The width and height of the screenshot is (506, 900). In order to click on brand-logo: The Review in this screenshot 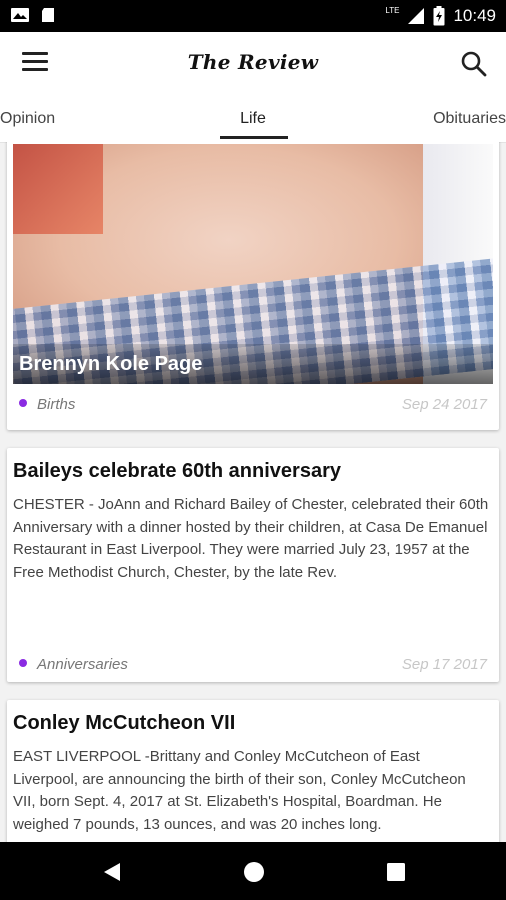, I will do `click(253, 62)`.